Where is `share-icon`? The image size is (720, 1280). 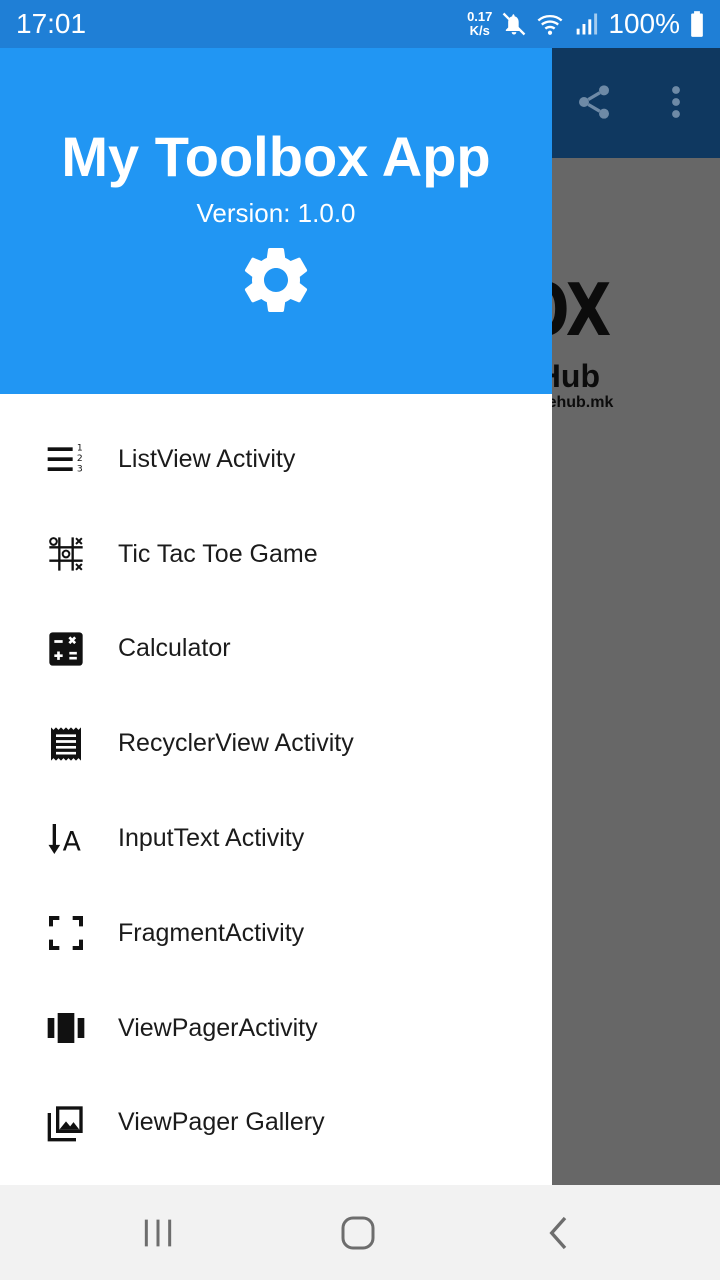 share-icon is located at coordinates (594, 102).